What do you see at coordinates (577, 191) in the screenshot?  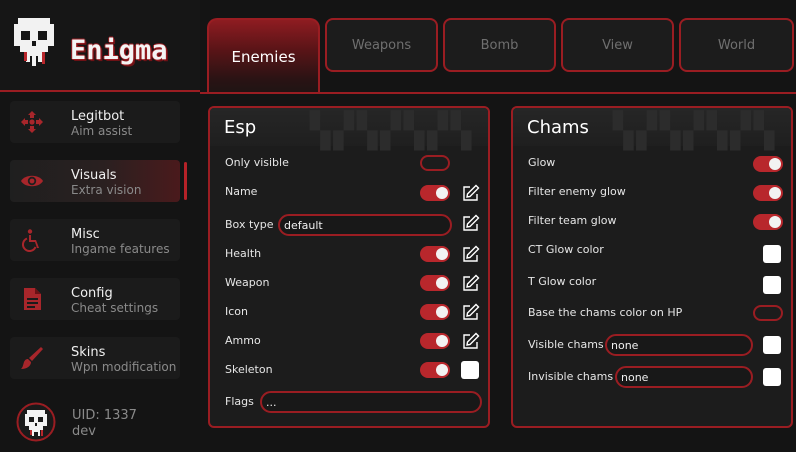 I see `filter-enemy-glow-label: Filter enemy glow` at bounding box center [577, 191].